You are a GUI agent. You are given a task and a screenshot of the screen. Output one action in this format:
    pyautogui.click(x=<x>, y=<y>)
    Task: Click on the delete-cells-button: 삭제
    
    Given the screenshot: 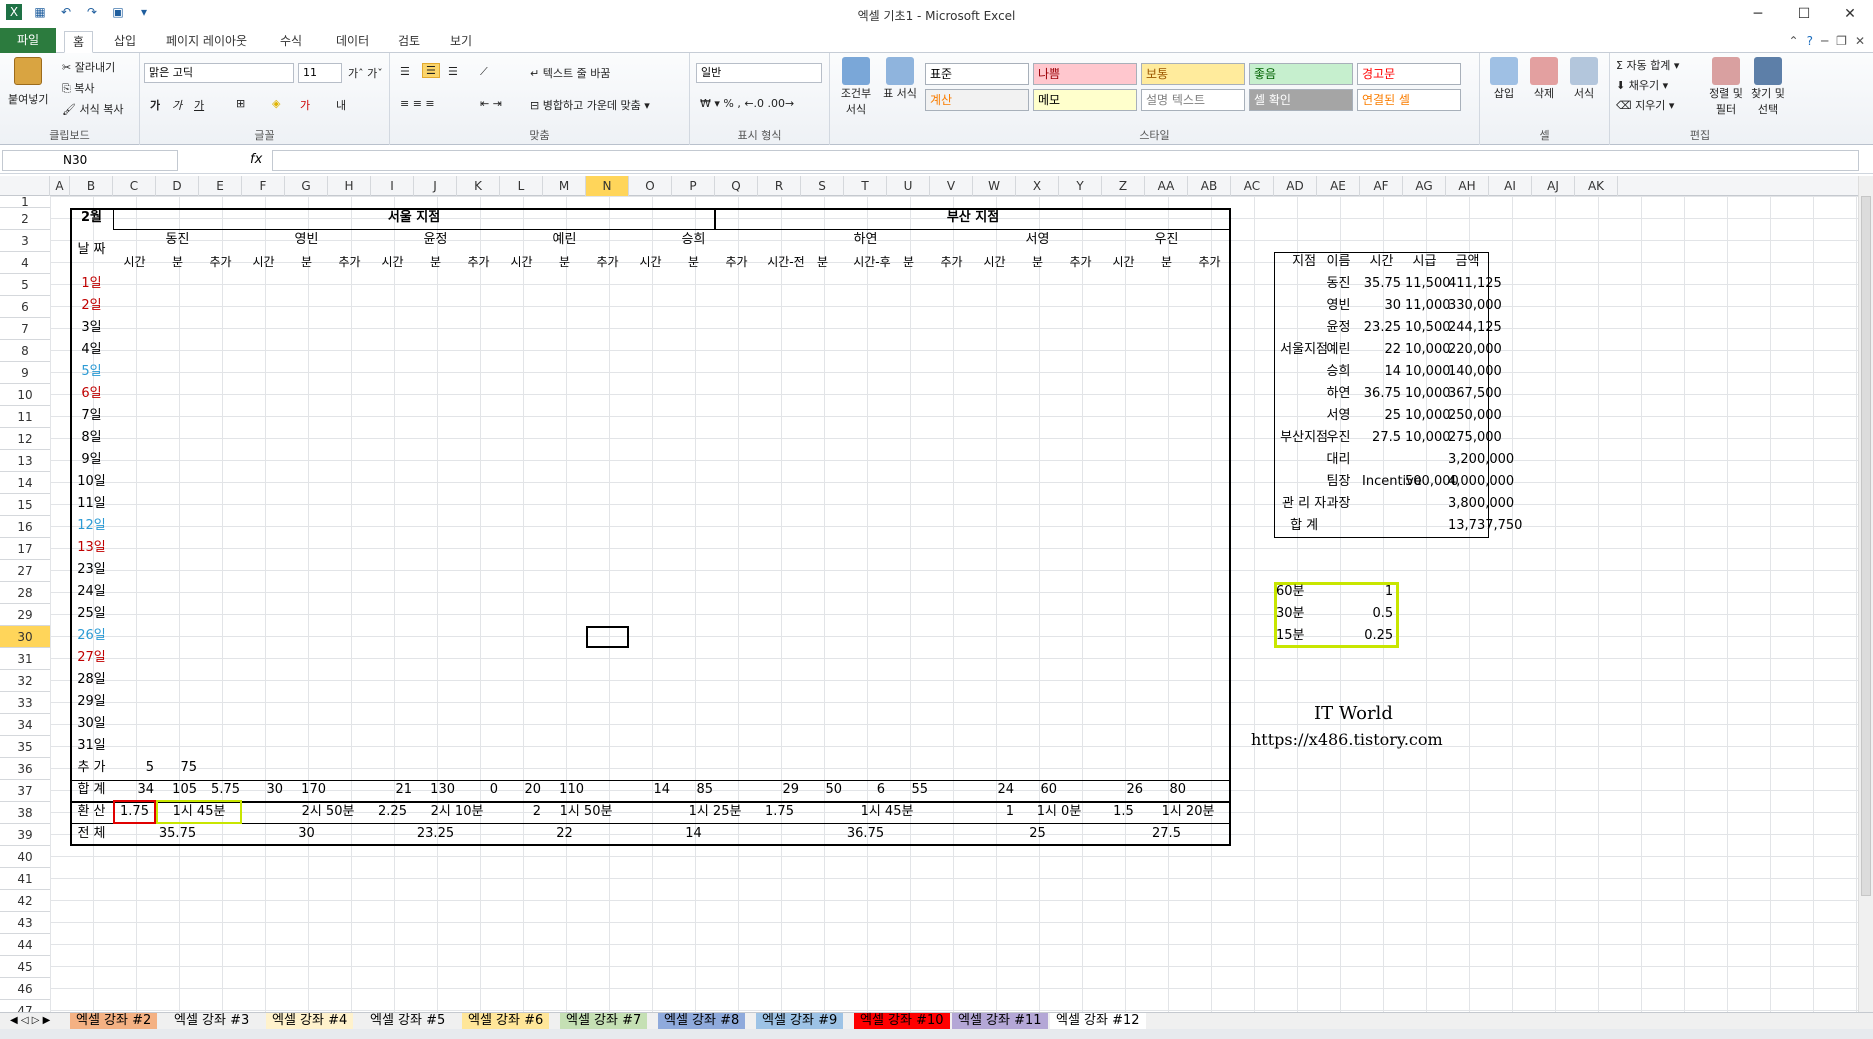 What is the action you would take?
    pyautogui.click(x=1544, y=79)
    